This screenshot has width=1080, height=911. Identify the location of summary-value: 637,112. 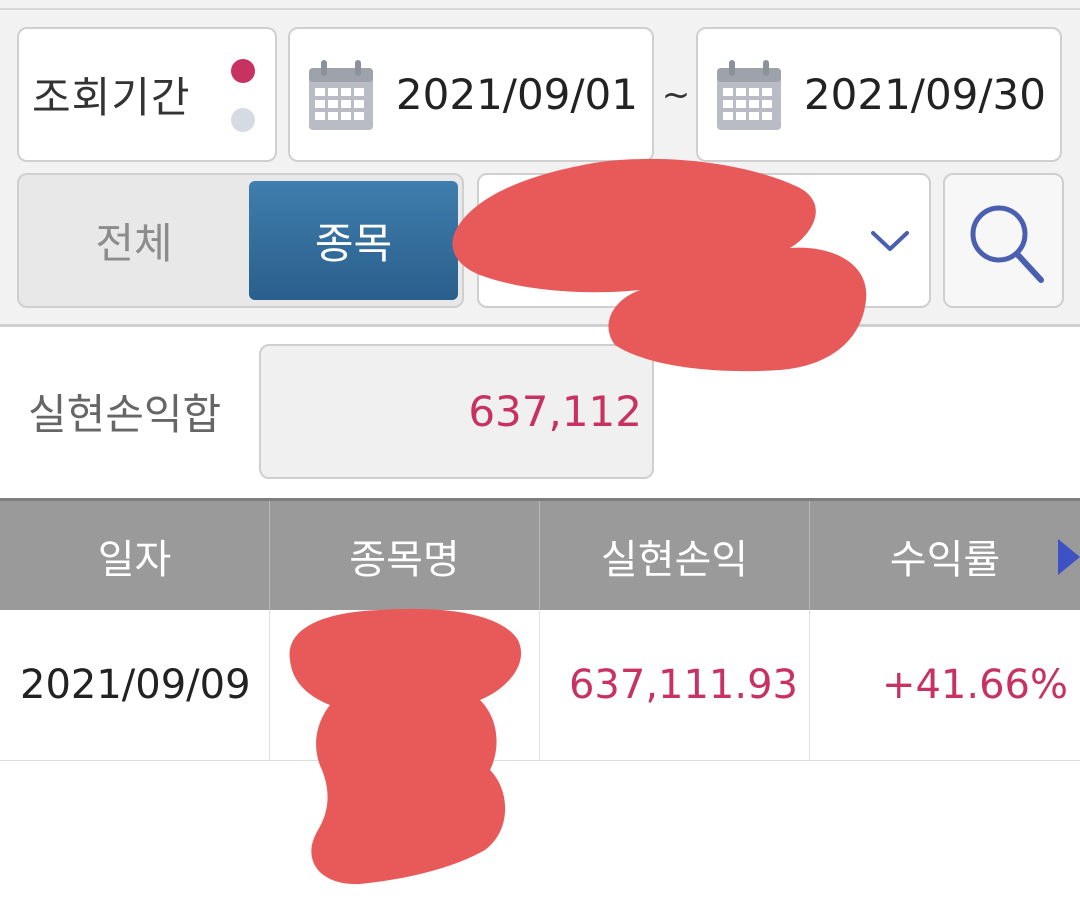
(555, 411).